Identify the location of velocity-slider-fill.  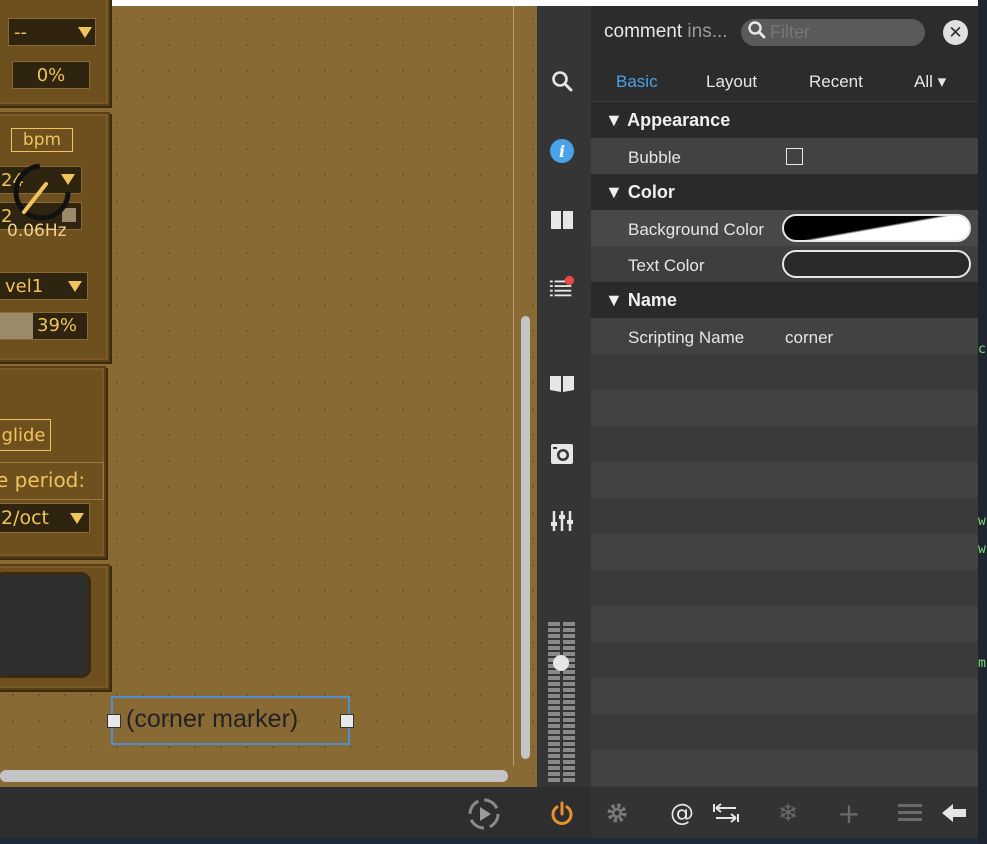
(17, 326).